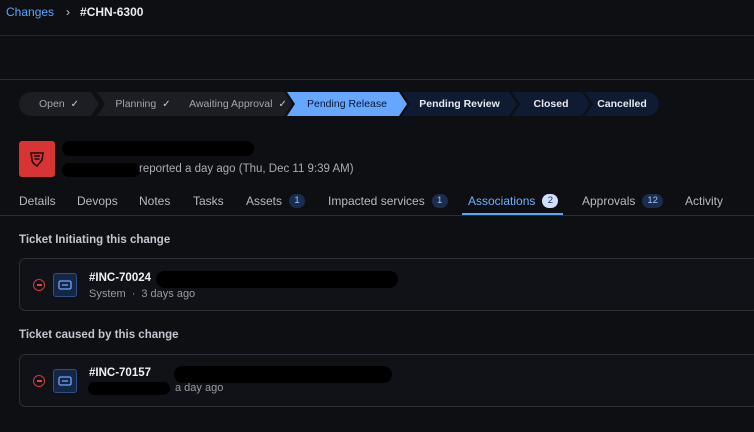 The image size is (754, 432). I want to click on tab-label: Activity, so click(704, 201).